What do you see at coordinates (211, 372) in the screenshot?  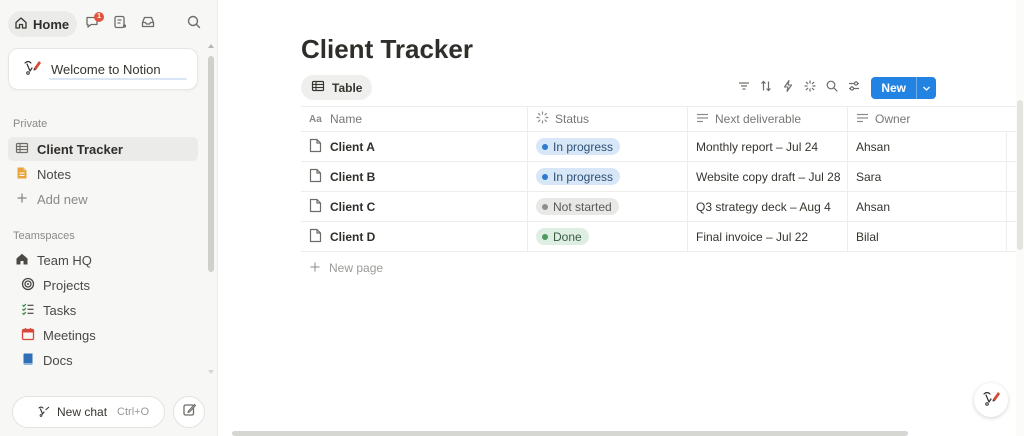 I see `scroll-down-arrow-icon` at bounding box center [211, 372].